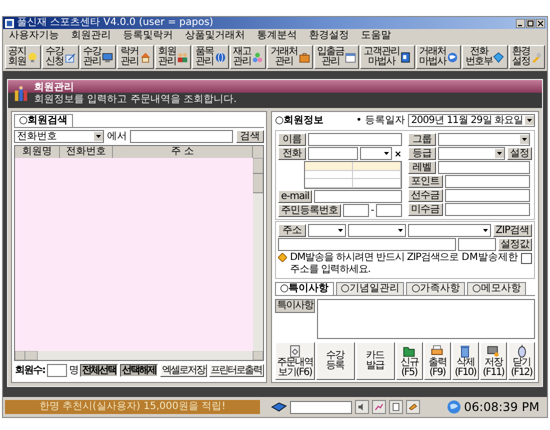 The height and width of the screenshot is (430, 550). What do you see at coordinates (59, 136) in the screenshot?
I see `dropdown: 전화번호` at bounding box center [59, 136].